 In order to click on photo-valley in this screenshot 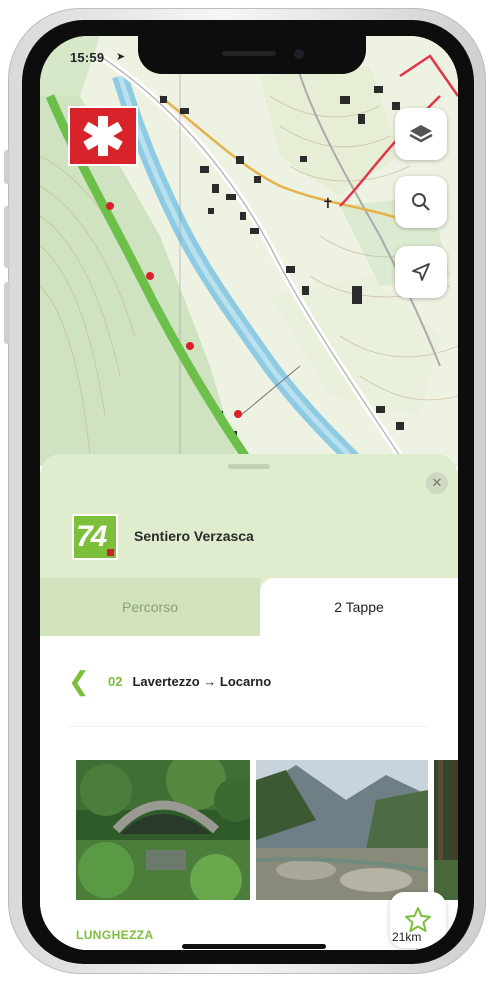, I will do `click(342, 830)`.